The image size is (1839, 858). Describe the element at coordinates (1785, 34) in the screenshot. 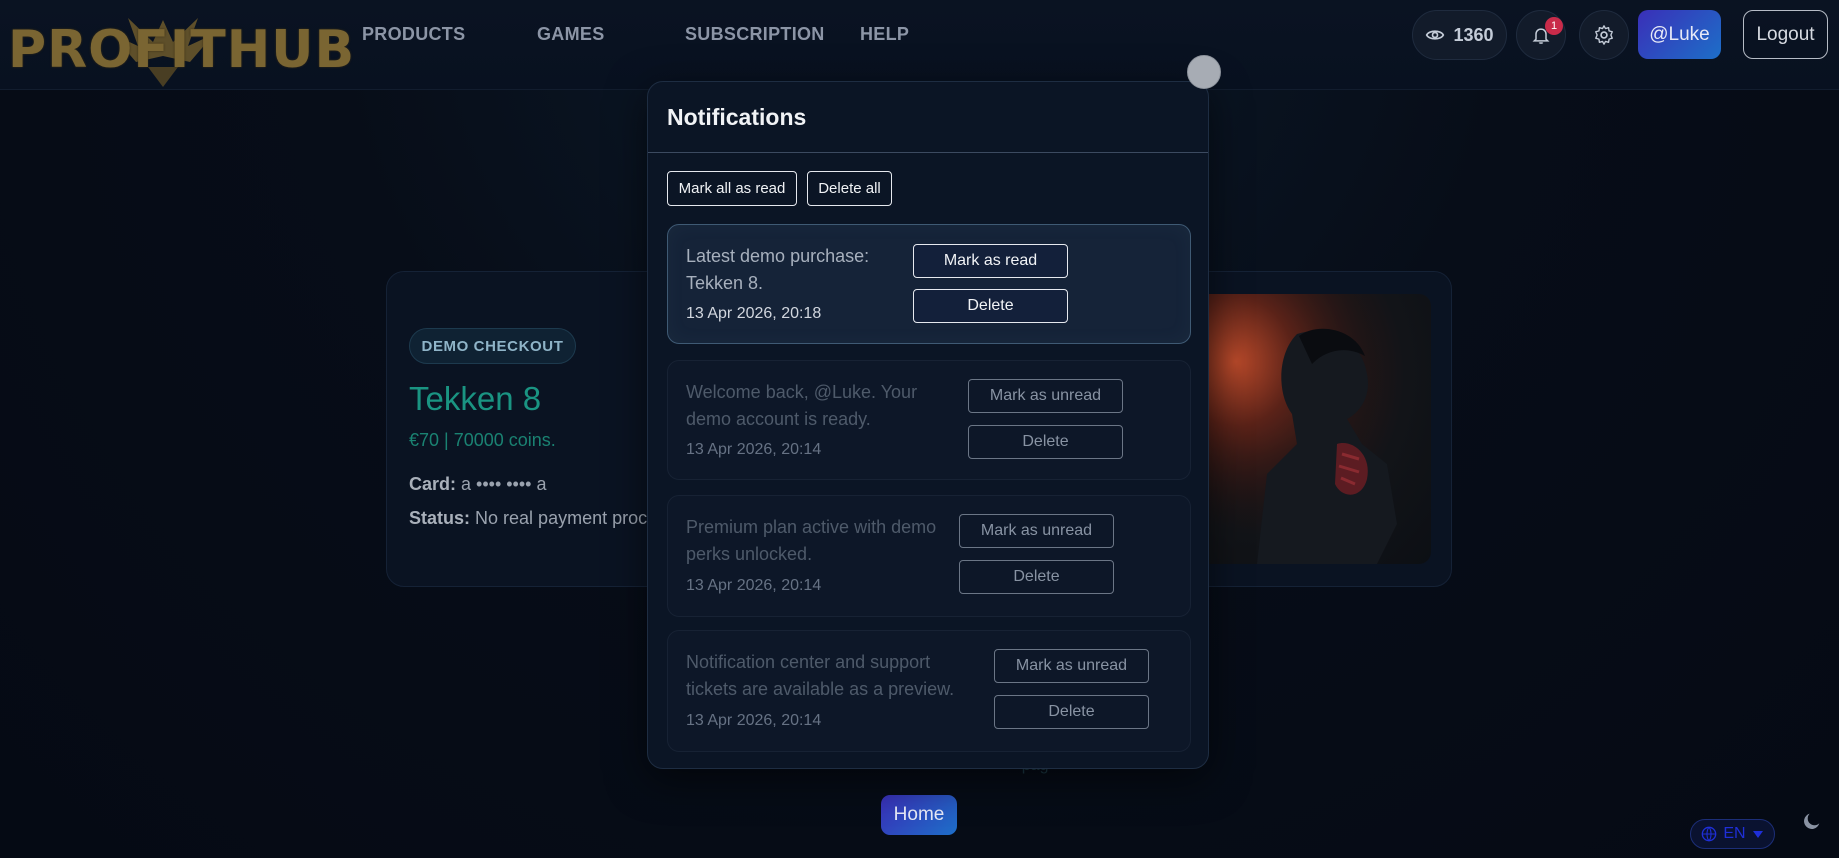

I see `logout-button: Logout` at that location.